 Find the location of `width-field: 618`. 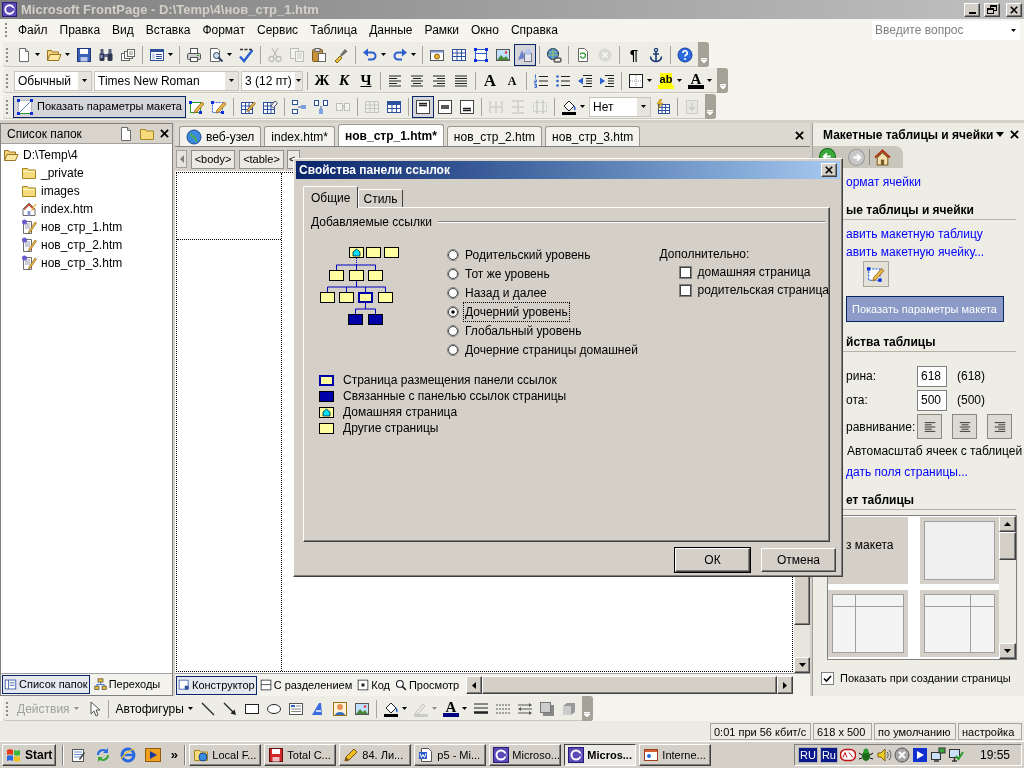

width-field: 618 is located at coordinates (932, 376).